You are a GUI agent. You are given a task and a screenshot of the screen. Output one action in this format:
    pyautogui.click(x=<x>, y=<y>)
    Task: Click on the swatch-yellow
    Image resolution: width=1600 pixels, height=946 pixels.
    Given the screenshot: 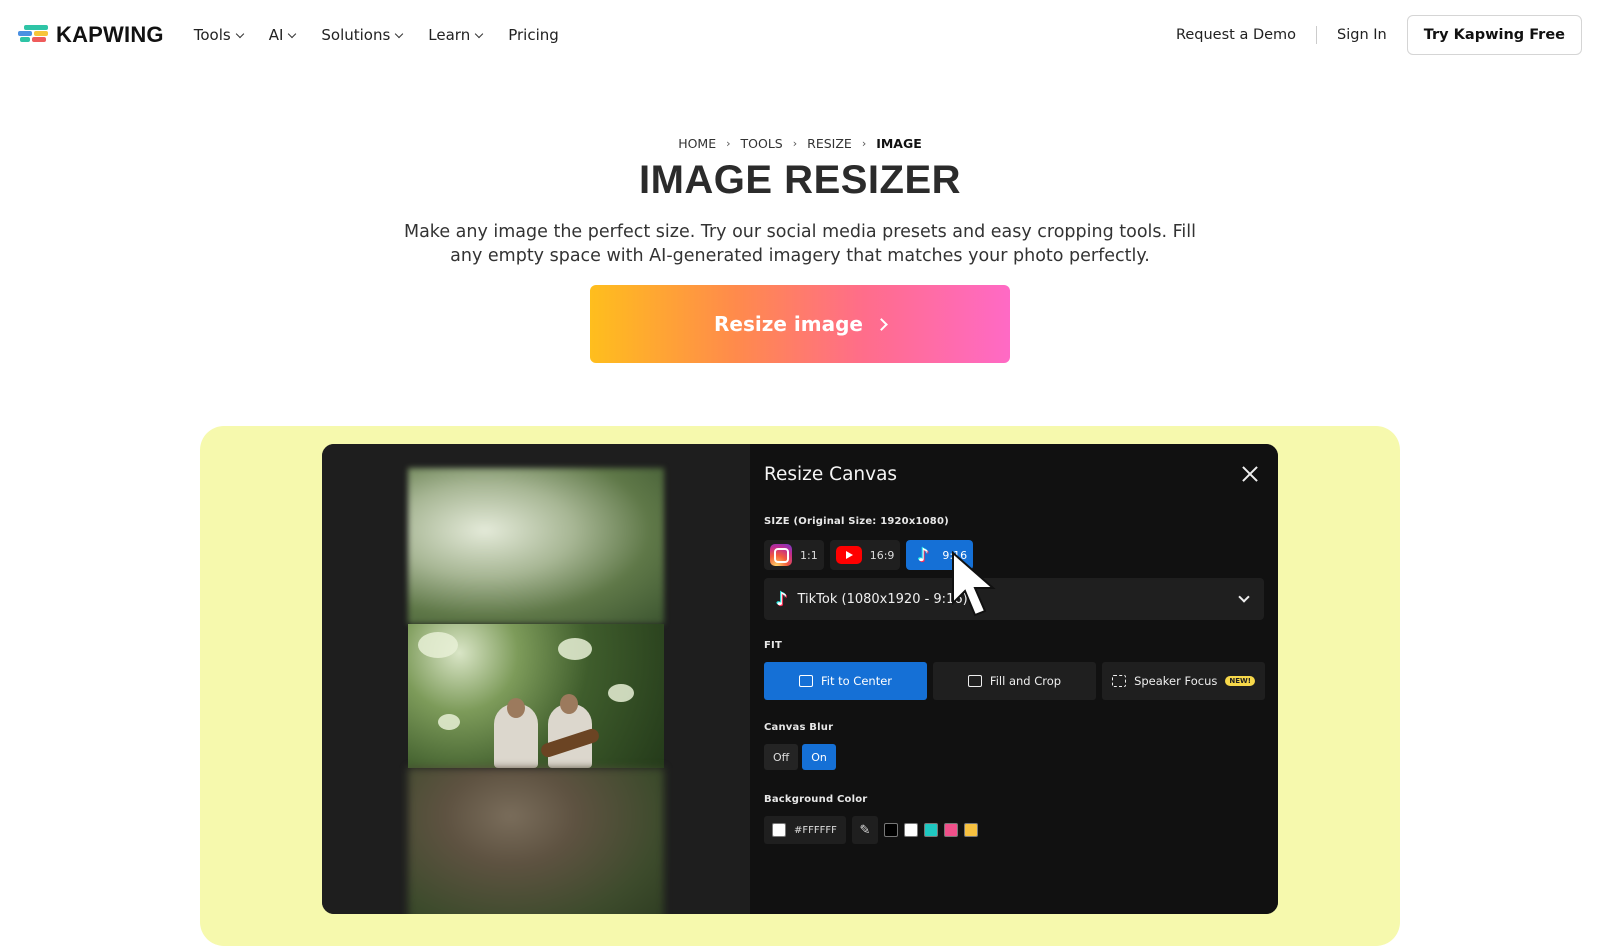 What is the action you would take?
    pyautogui.click(x=971, y=830)
    